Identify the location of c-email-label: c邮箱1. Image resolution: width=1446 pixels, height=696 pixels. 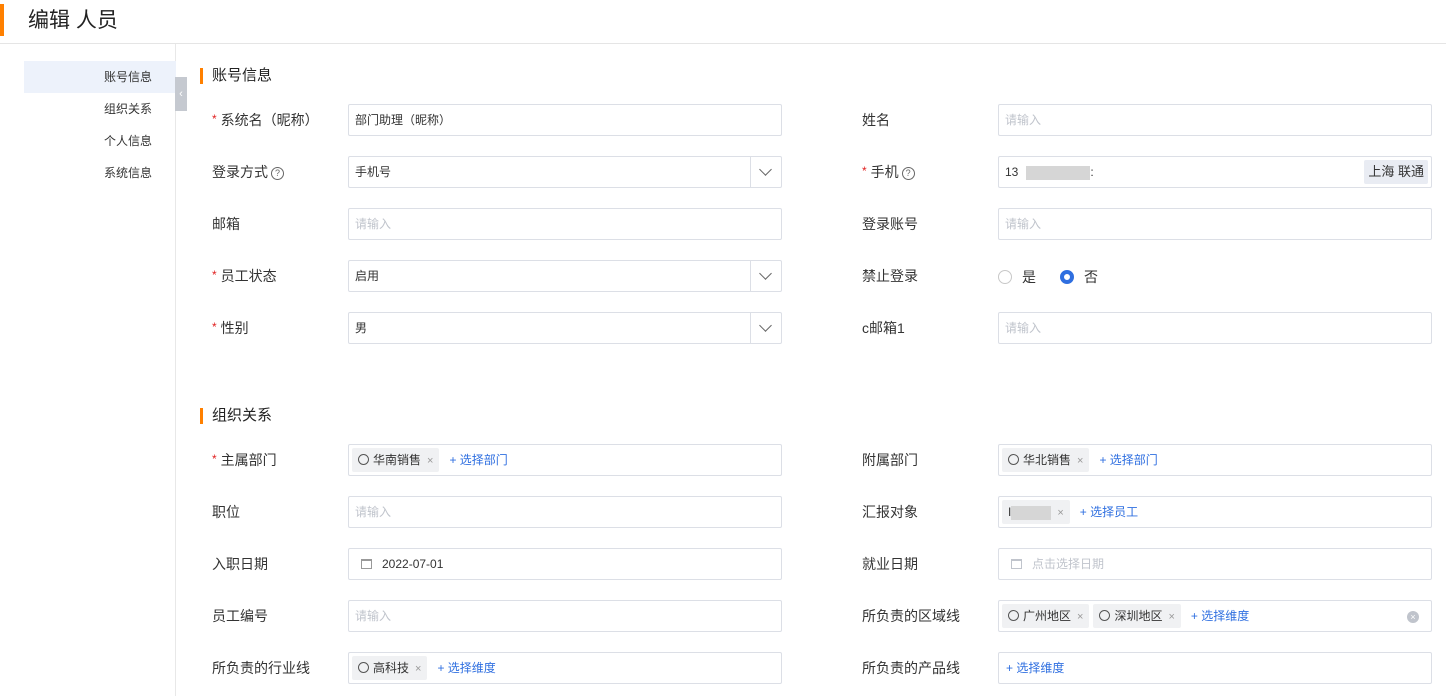
(883, 328).